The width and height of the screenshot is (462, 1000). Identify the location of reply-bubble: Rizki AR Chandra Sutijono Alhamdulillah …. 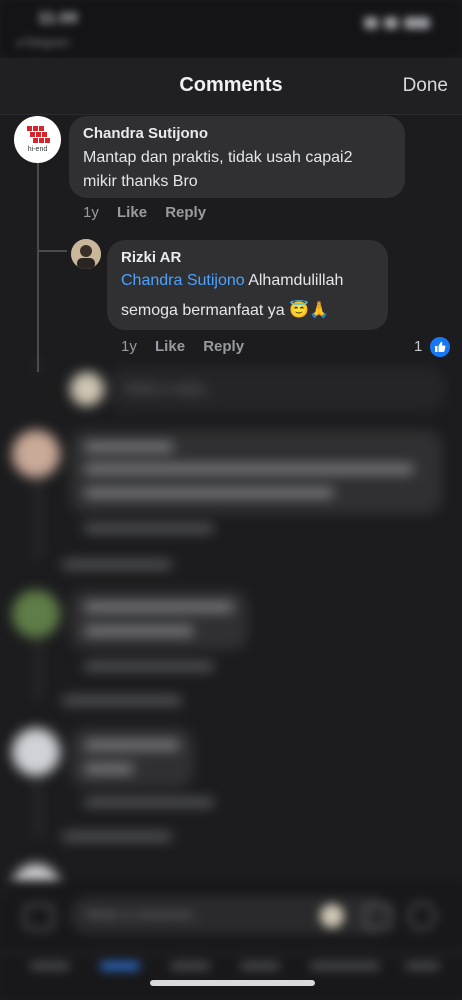
(247, 285).